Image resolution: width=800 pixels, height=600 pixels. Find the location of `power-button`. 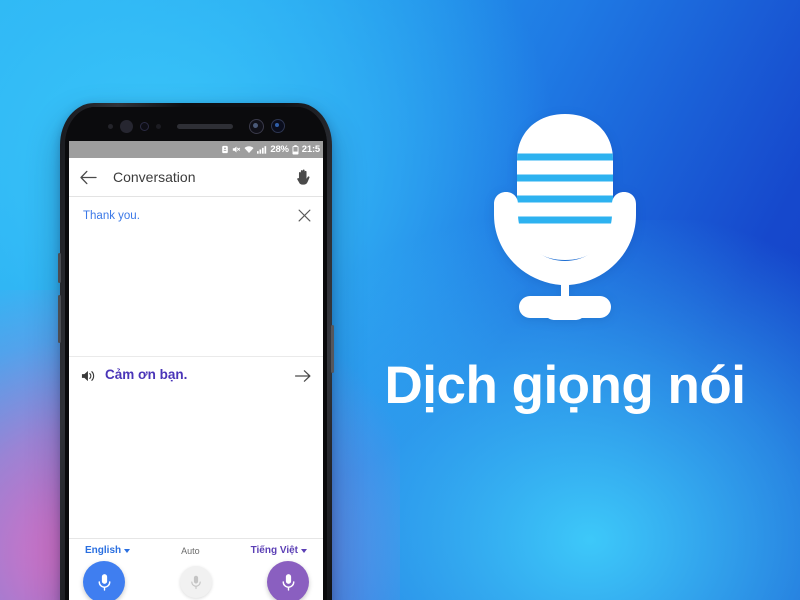

power-button is located at coordinates (332, 349).